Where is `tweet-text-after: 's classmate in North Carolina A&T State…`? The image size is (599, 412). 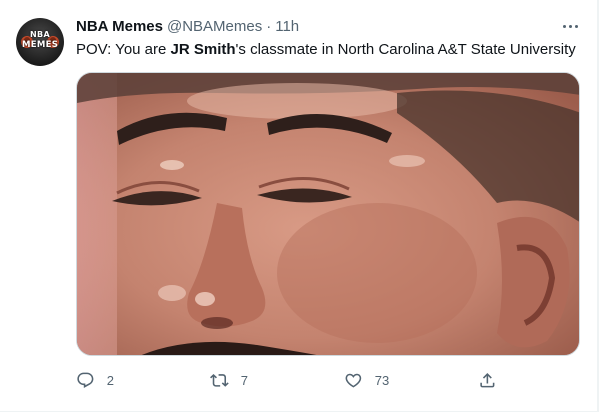
tweet-text-after: 's classmate in North Carolina A&T State… is located at coordinates (405, 49).